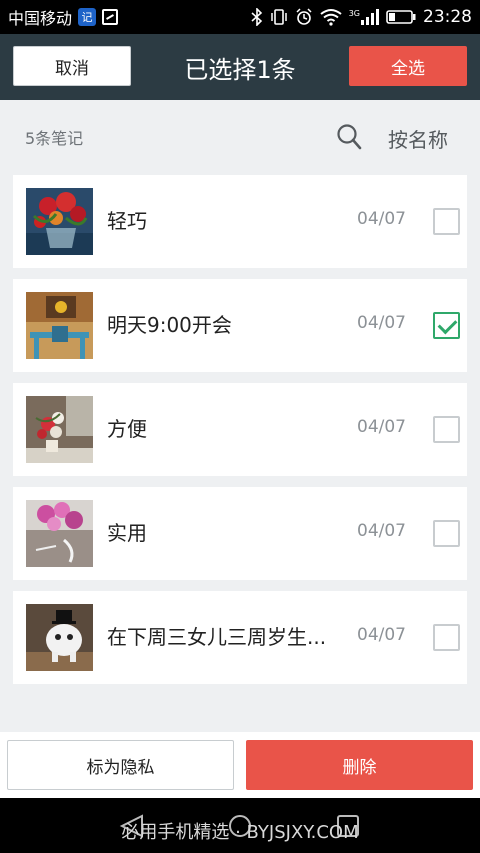 The width and height of the screenshot is (480, 853). I want to click on vibrate-icon, so click(278, 17).